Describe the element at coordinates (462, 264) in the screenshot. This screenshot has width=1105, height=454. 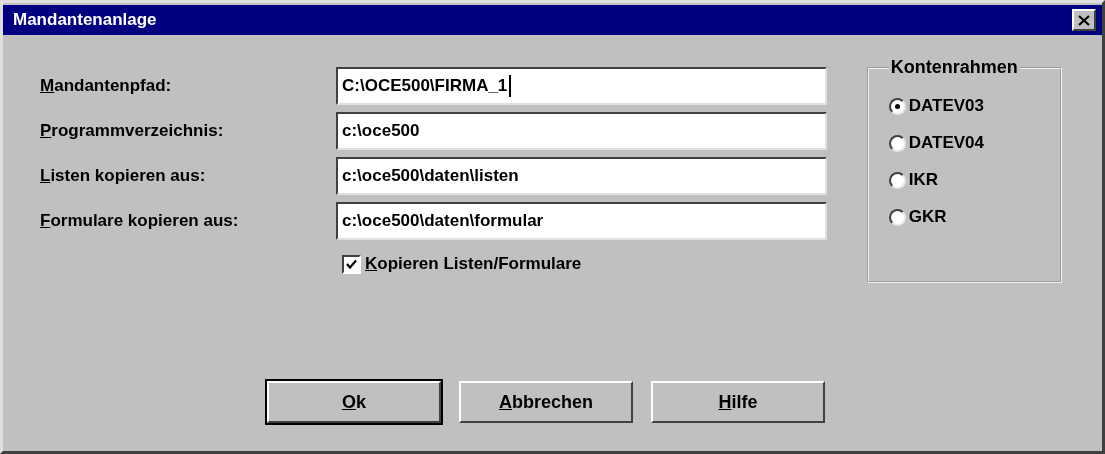
I see `copy-checkbox: Kopieren Listen/Formulare` at that location.